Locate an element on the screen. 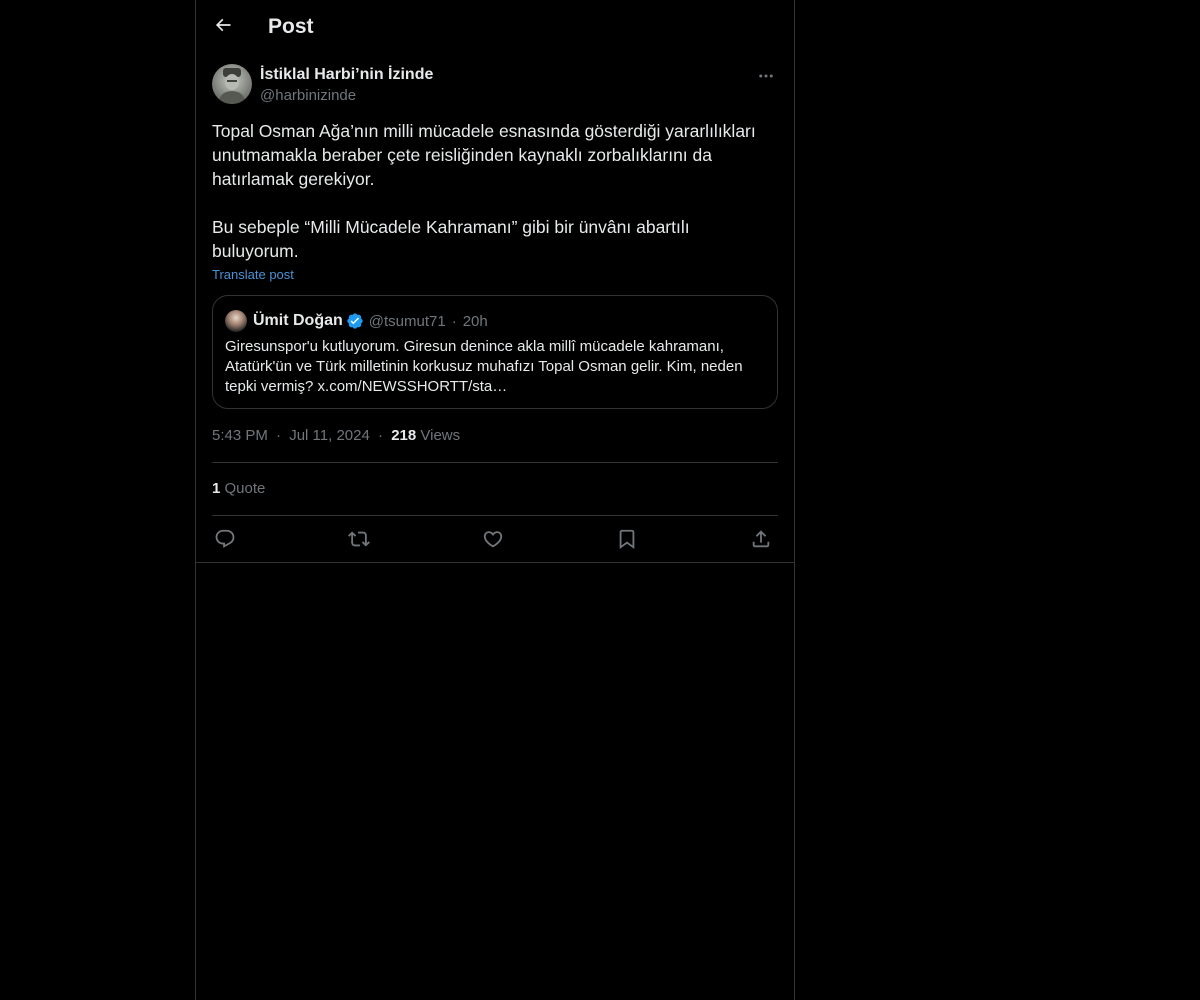  repost-icon is located at coordinates (359, 539).